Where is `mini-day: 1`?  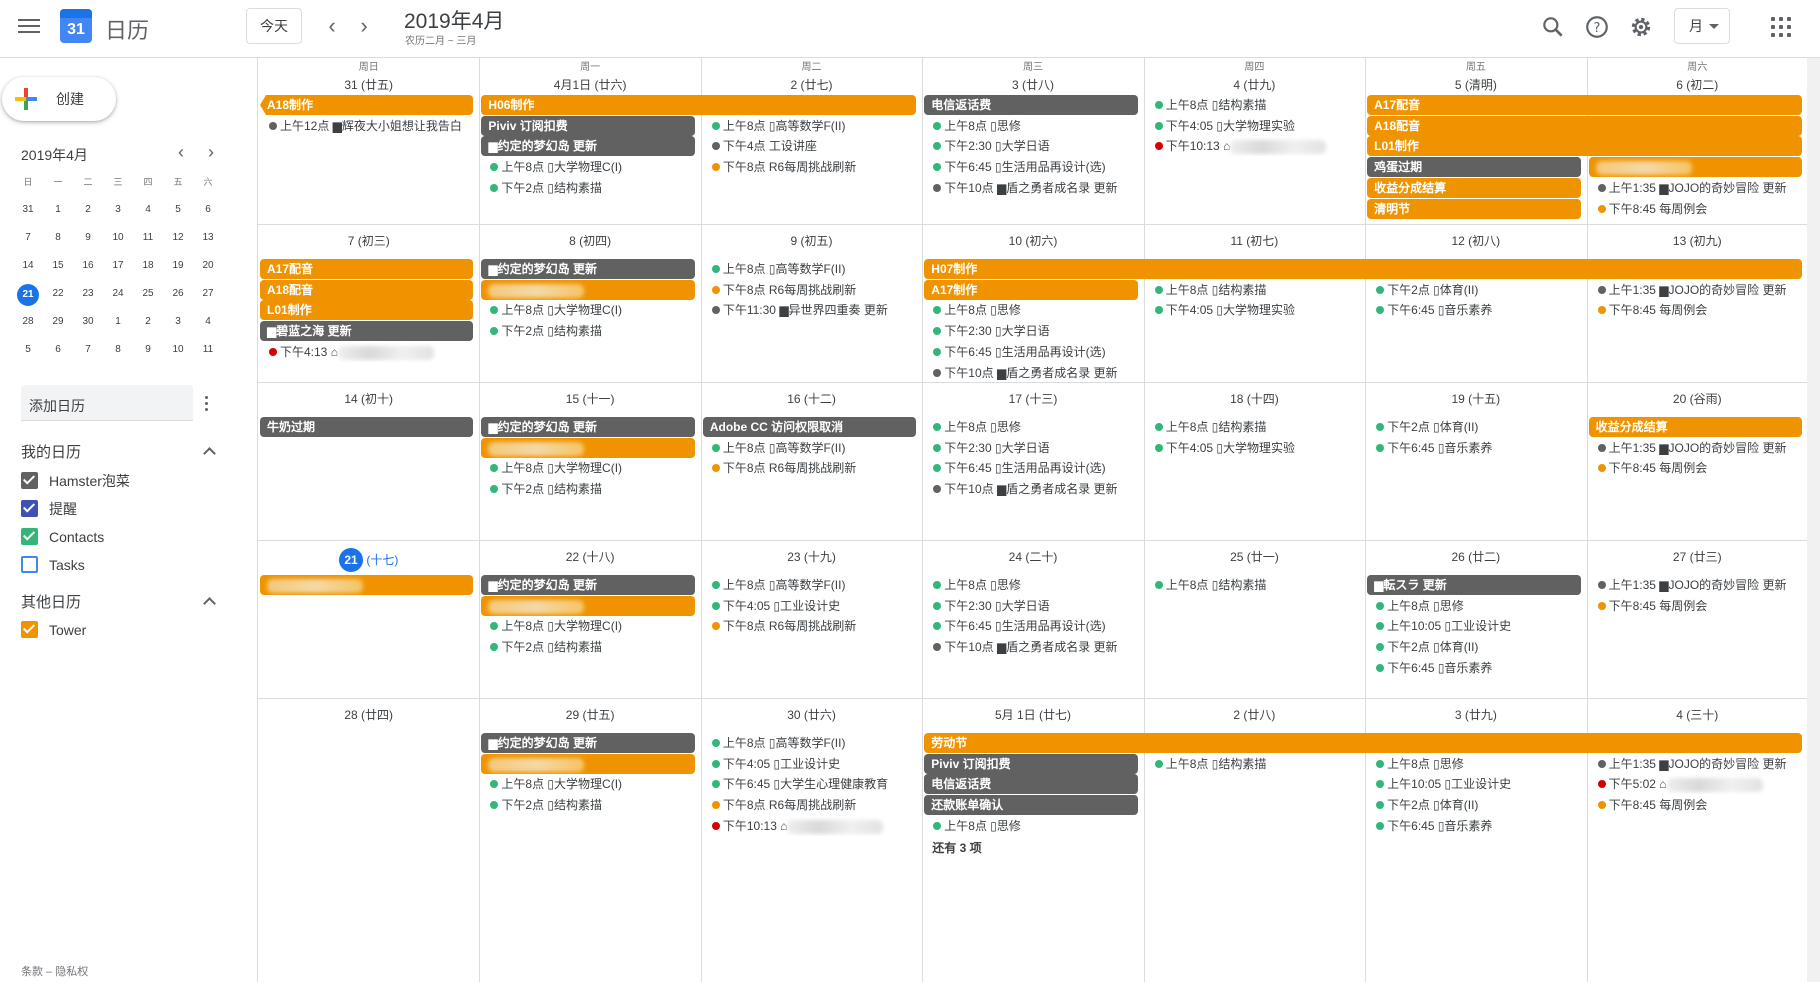 mini-day: 1 is located at coordinates (118, 326).